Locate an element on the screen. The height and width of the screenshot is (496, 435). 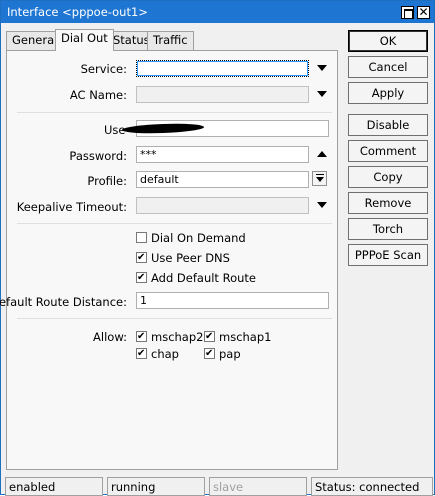
add-default-route-label: Add Default Route is located at coordinates (203, 278).